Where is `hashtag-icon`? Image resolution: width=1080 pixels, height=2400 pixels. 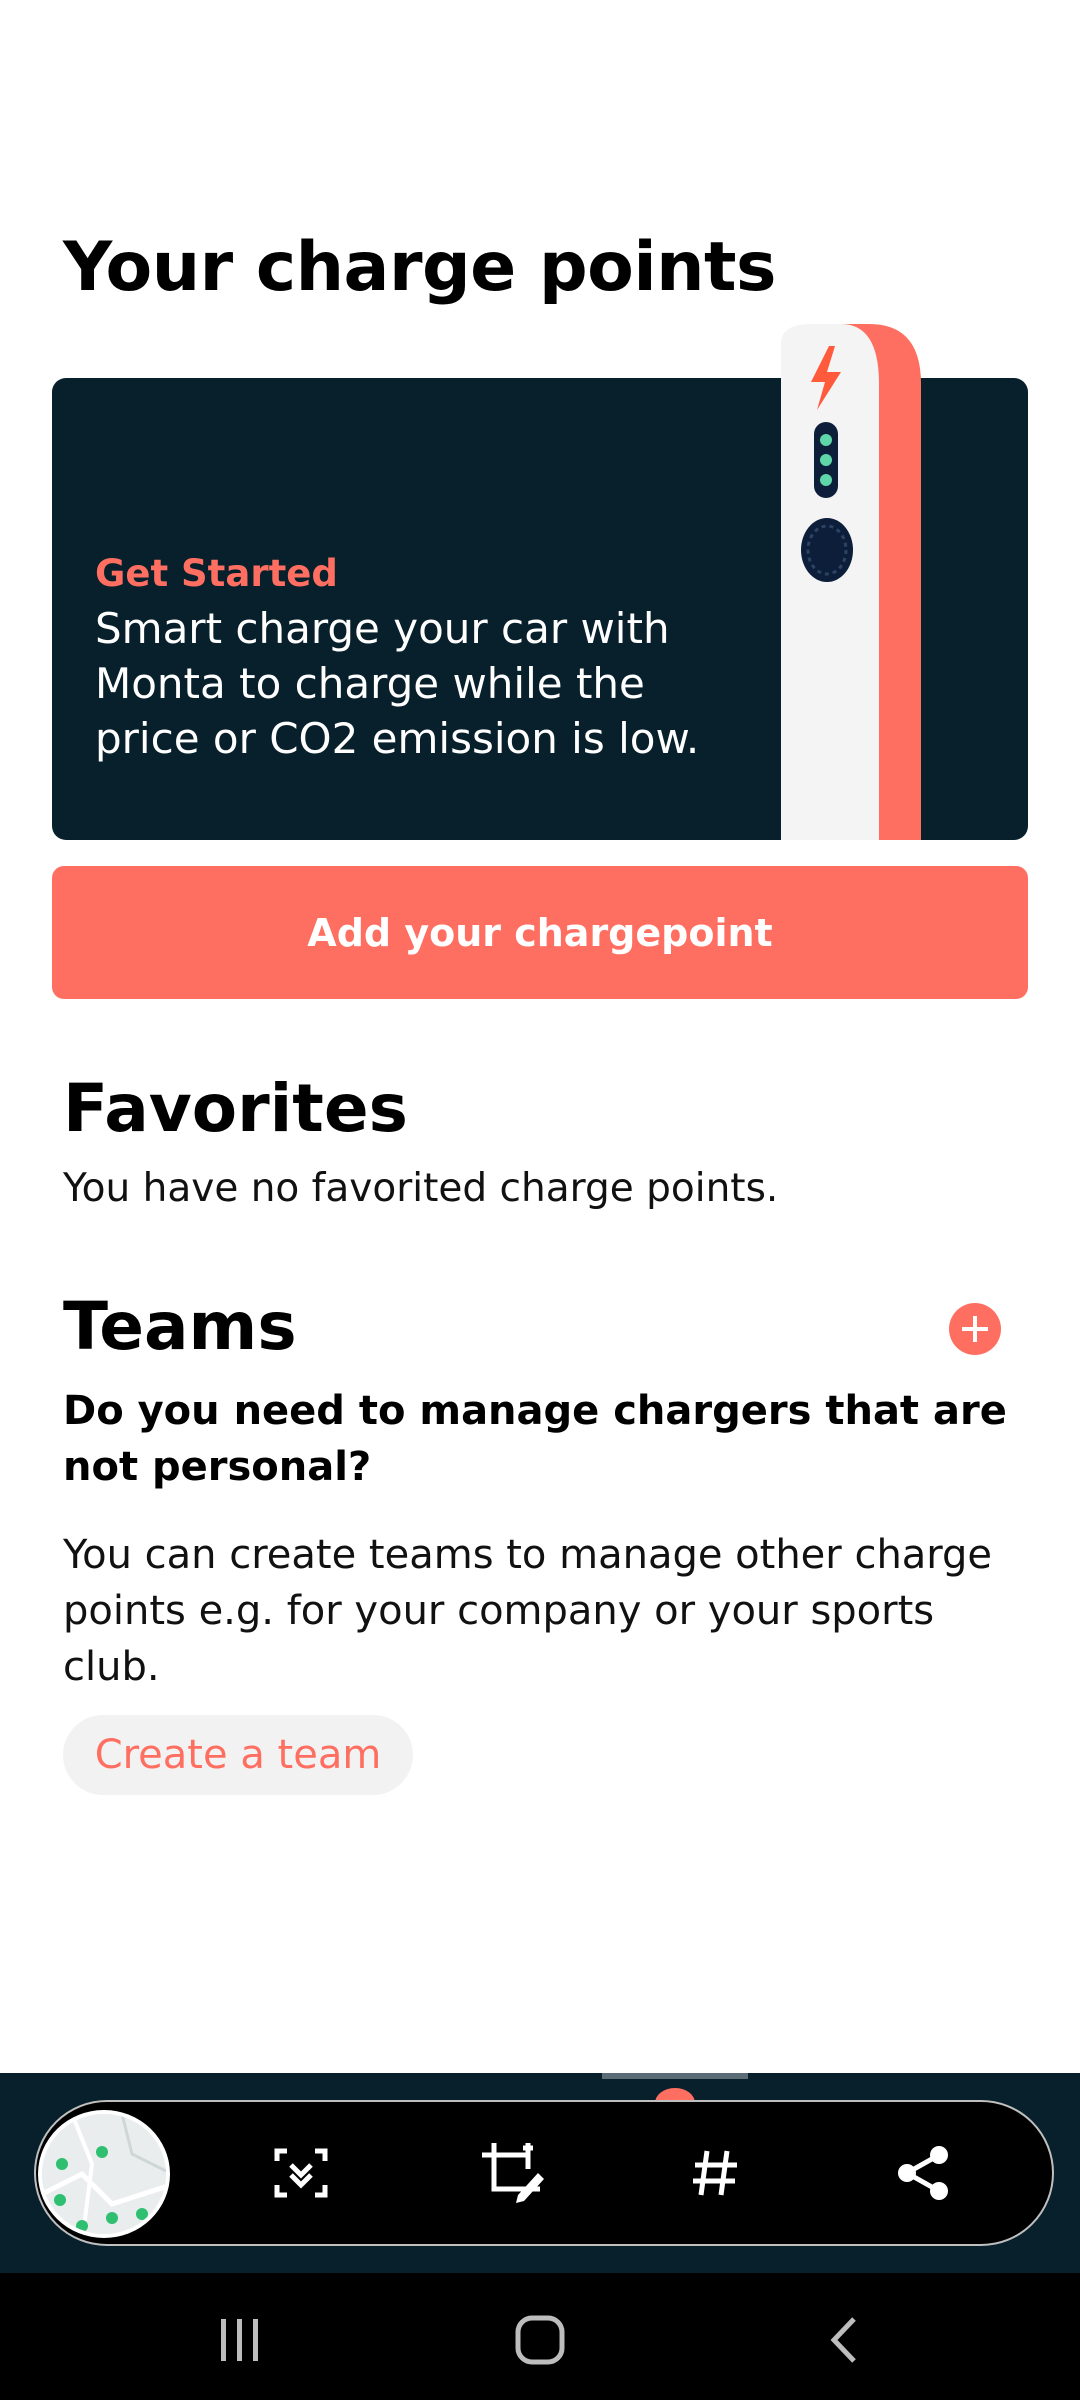
hashtag-icon is located at coordinates (715, 2173).